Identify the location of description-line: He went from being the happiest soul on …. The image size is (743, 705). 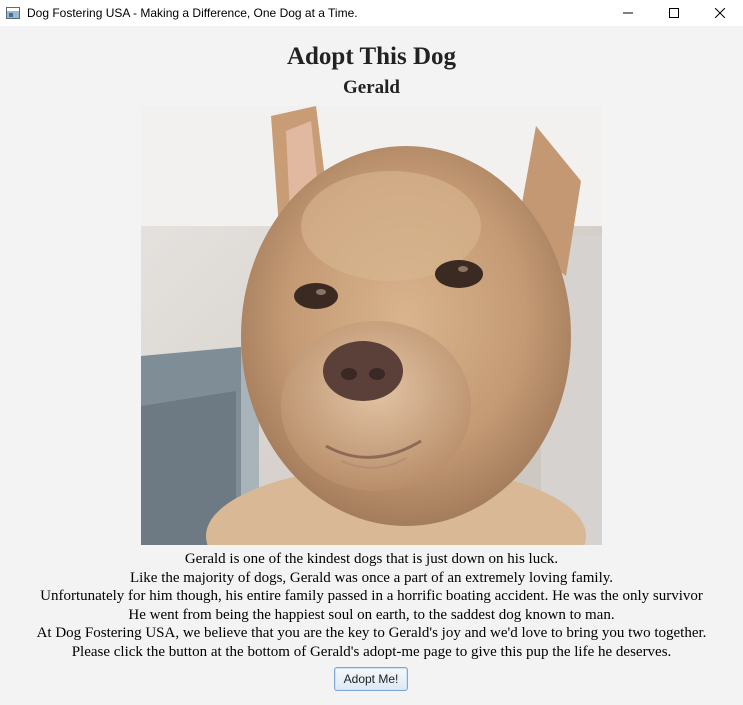
(371, 614).